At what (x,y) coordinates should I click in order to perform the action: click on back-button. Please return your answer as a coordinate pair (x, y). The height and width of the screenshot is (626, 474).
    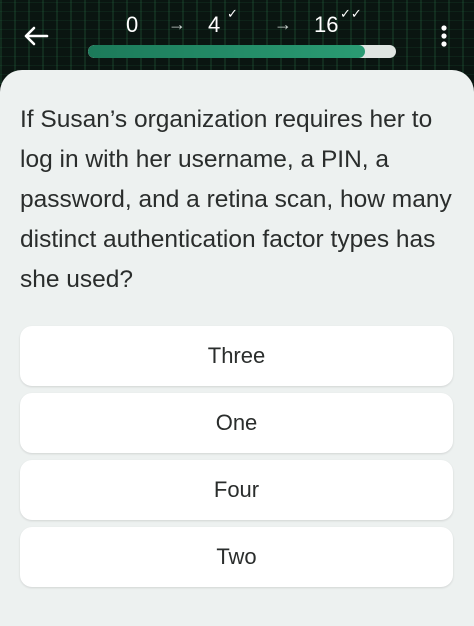
    Looking at the image, I should click on (36, 36).